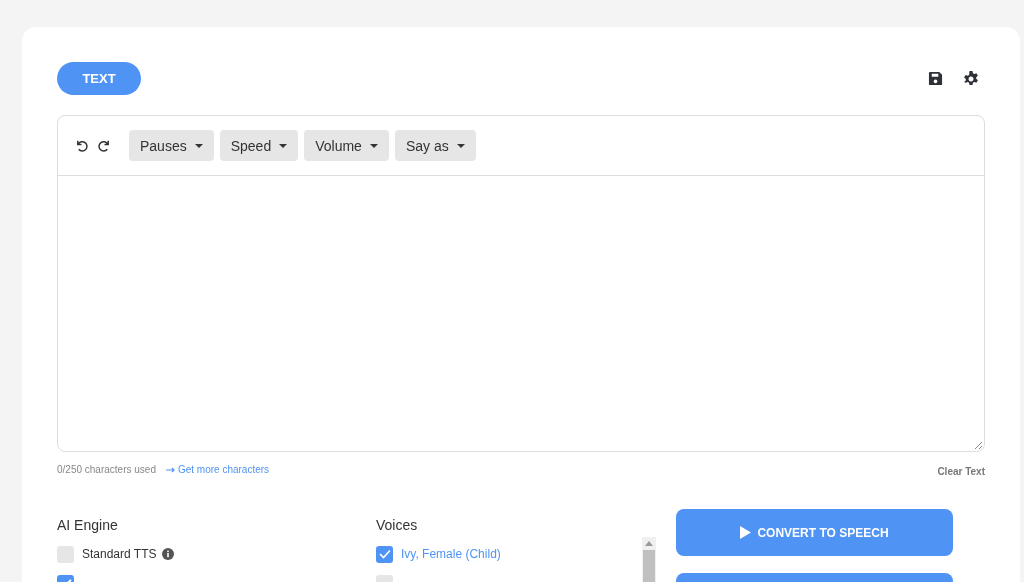 The width and height of the screenshot is (1024, 582). Describe the element at coordinates (961, 471) in the screenshot. I see `clear-text-link: Clear Text` at that location.